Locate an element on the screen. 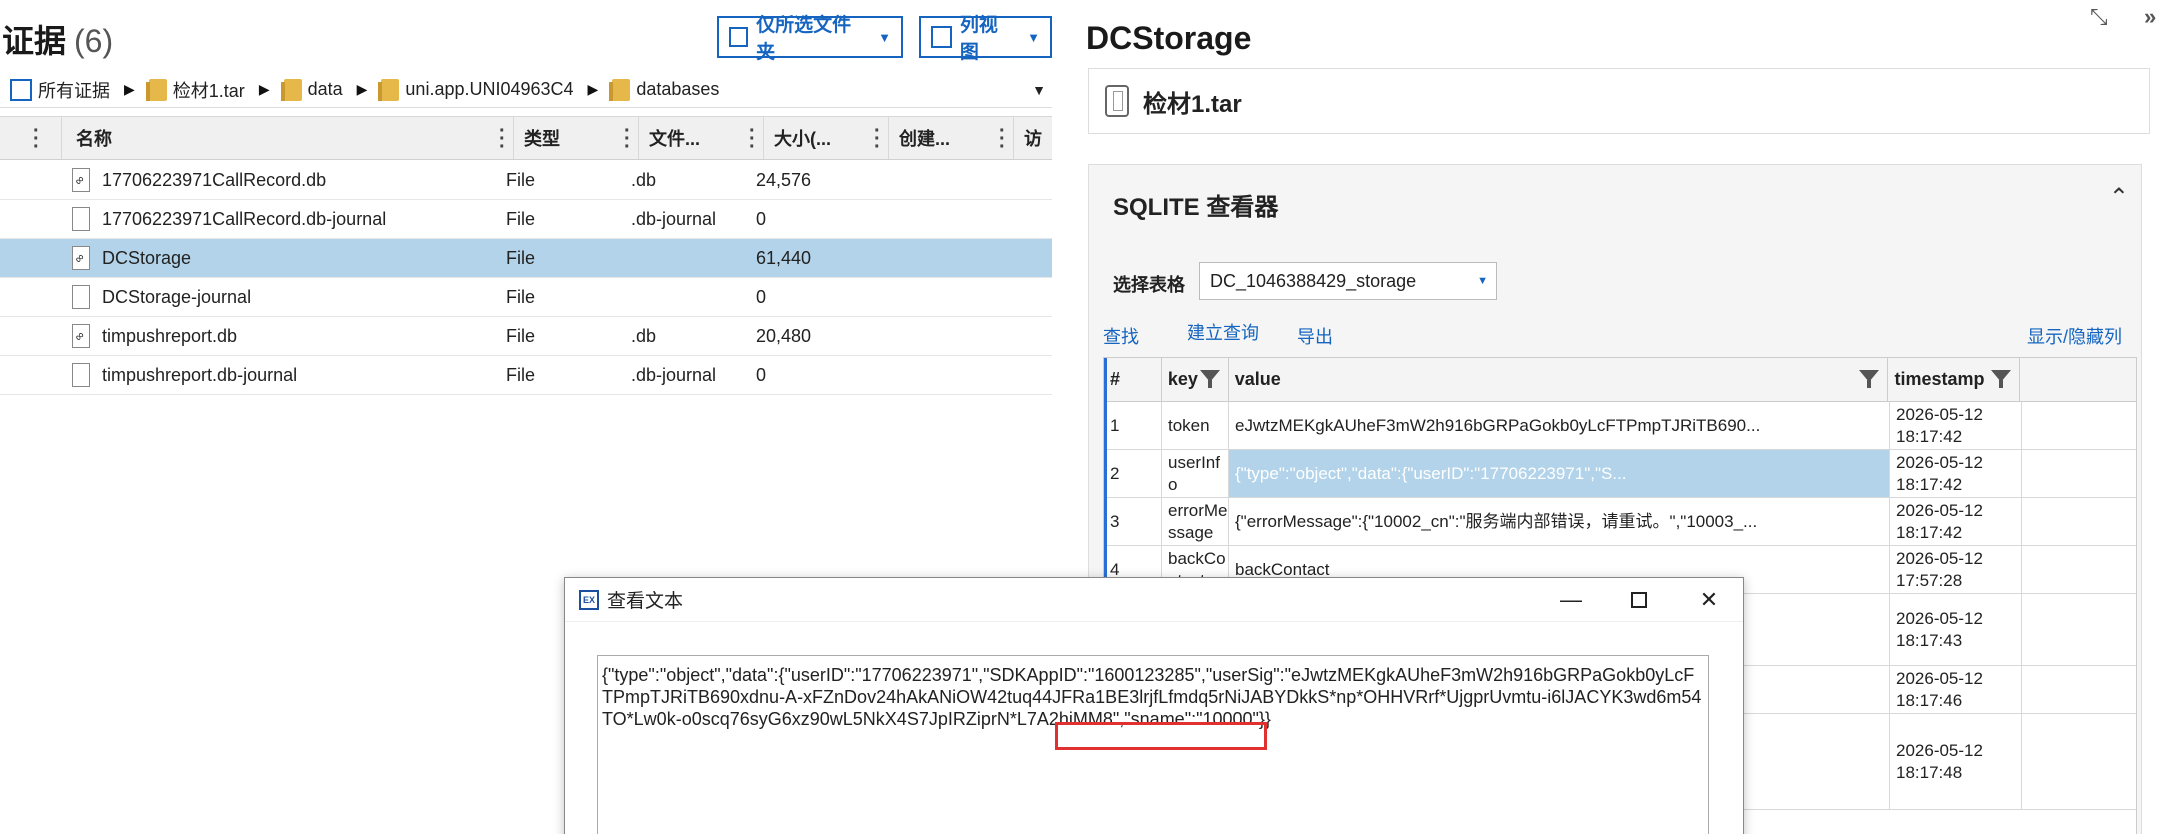  breadcrumb-label: 检材1.tar is located at coordinates (208, 90).